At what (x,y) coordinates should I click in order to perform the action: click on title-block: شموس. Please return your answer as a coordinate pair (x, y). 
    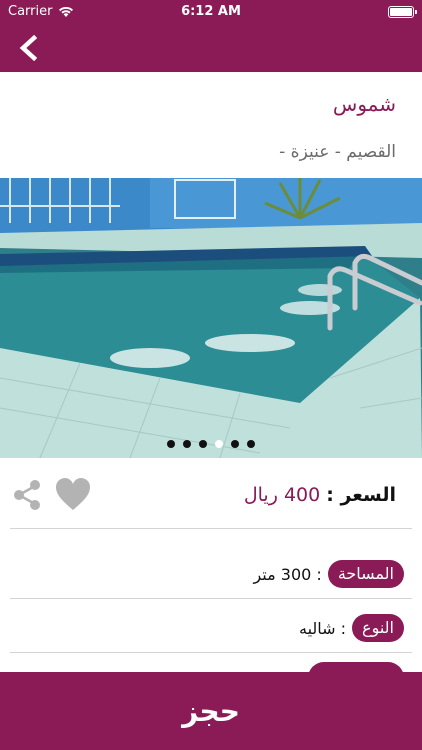
    Looking at the image, I should click on (364, 104).